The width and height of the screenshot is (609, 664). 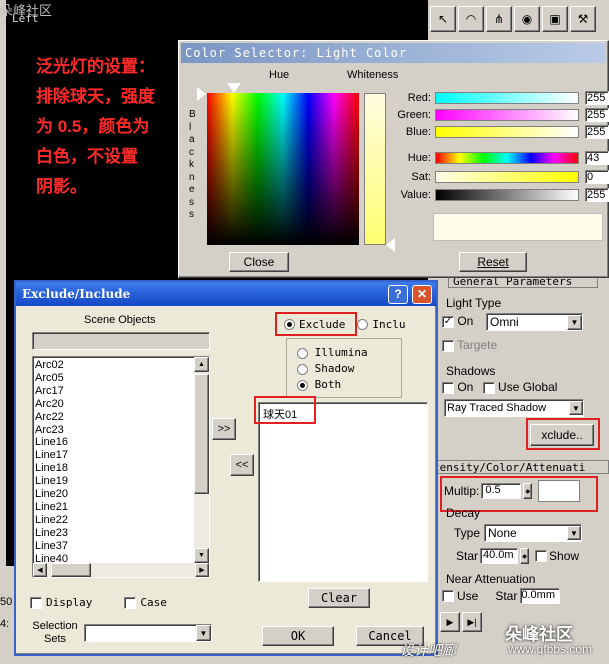 I want to click on play-icon: ▶, so click(x=450, y=622).